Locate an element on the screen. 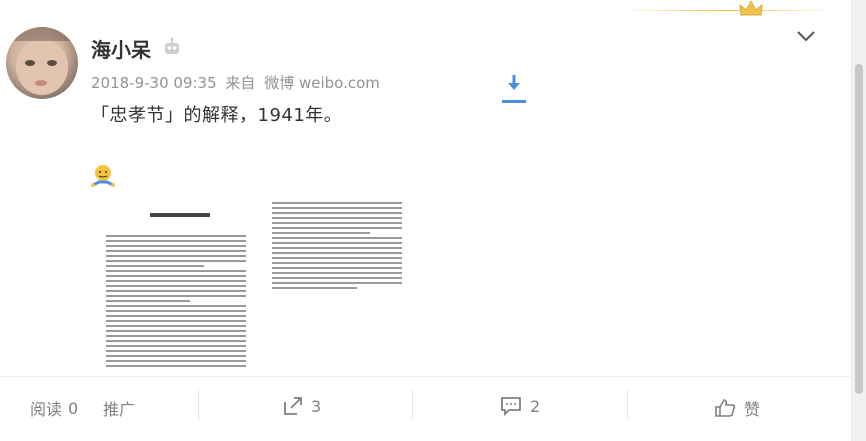 Image resolution: width=866 pixels, height=441 pixels. read-count: 阅读 0 is located at coordinates (54, 408).